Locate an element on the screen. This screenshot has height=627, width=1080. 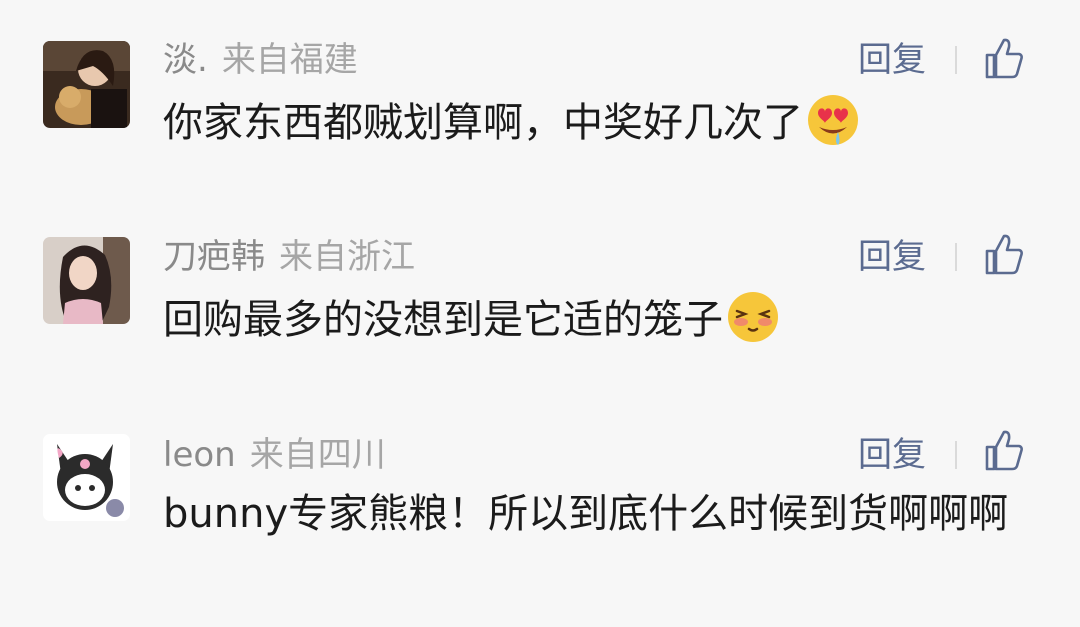
location-label: 来自浙江 is located at coordinates (347, 257).